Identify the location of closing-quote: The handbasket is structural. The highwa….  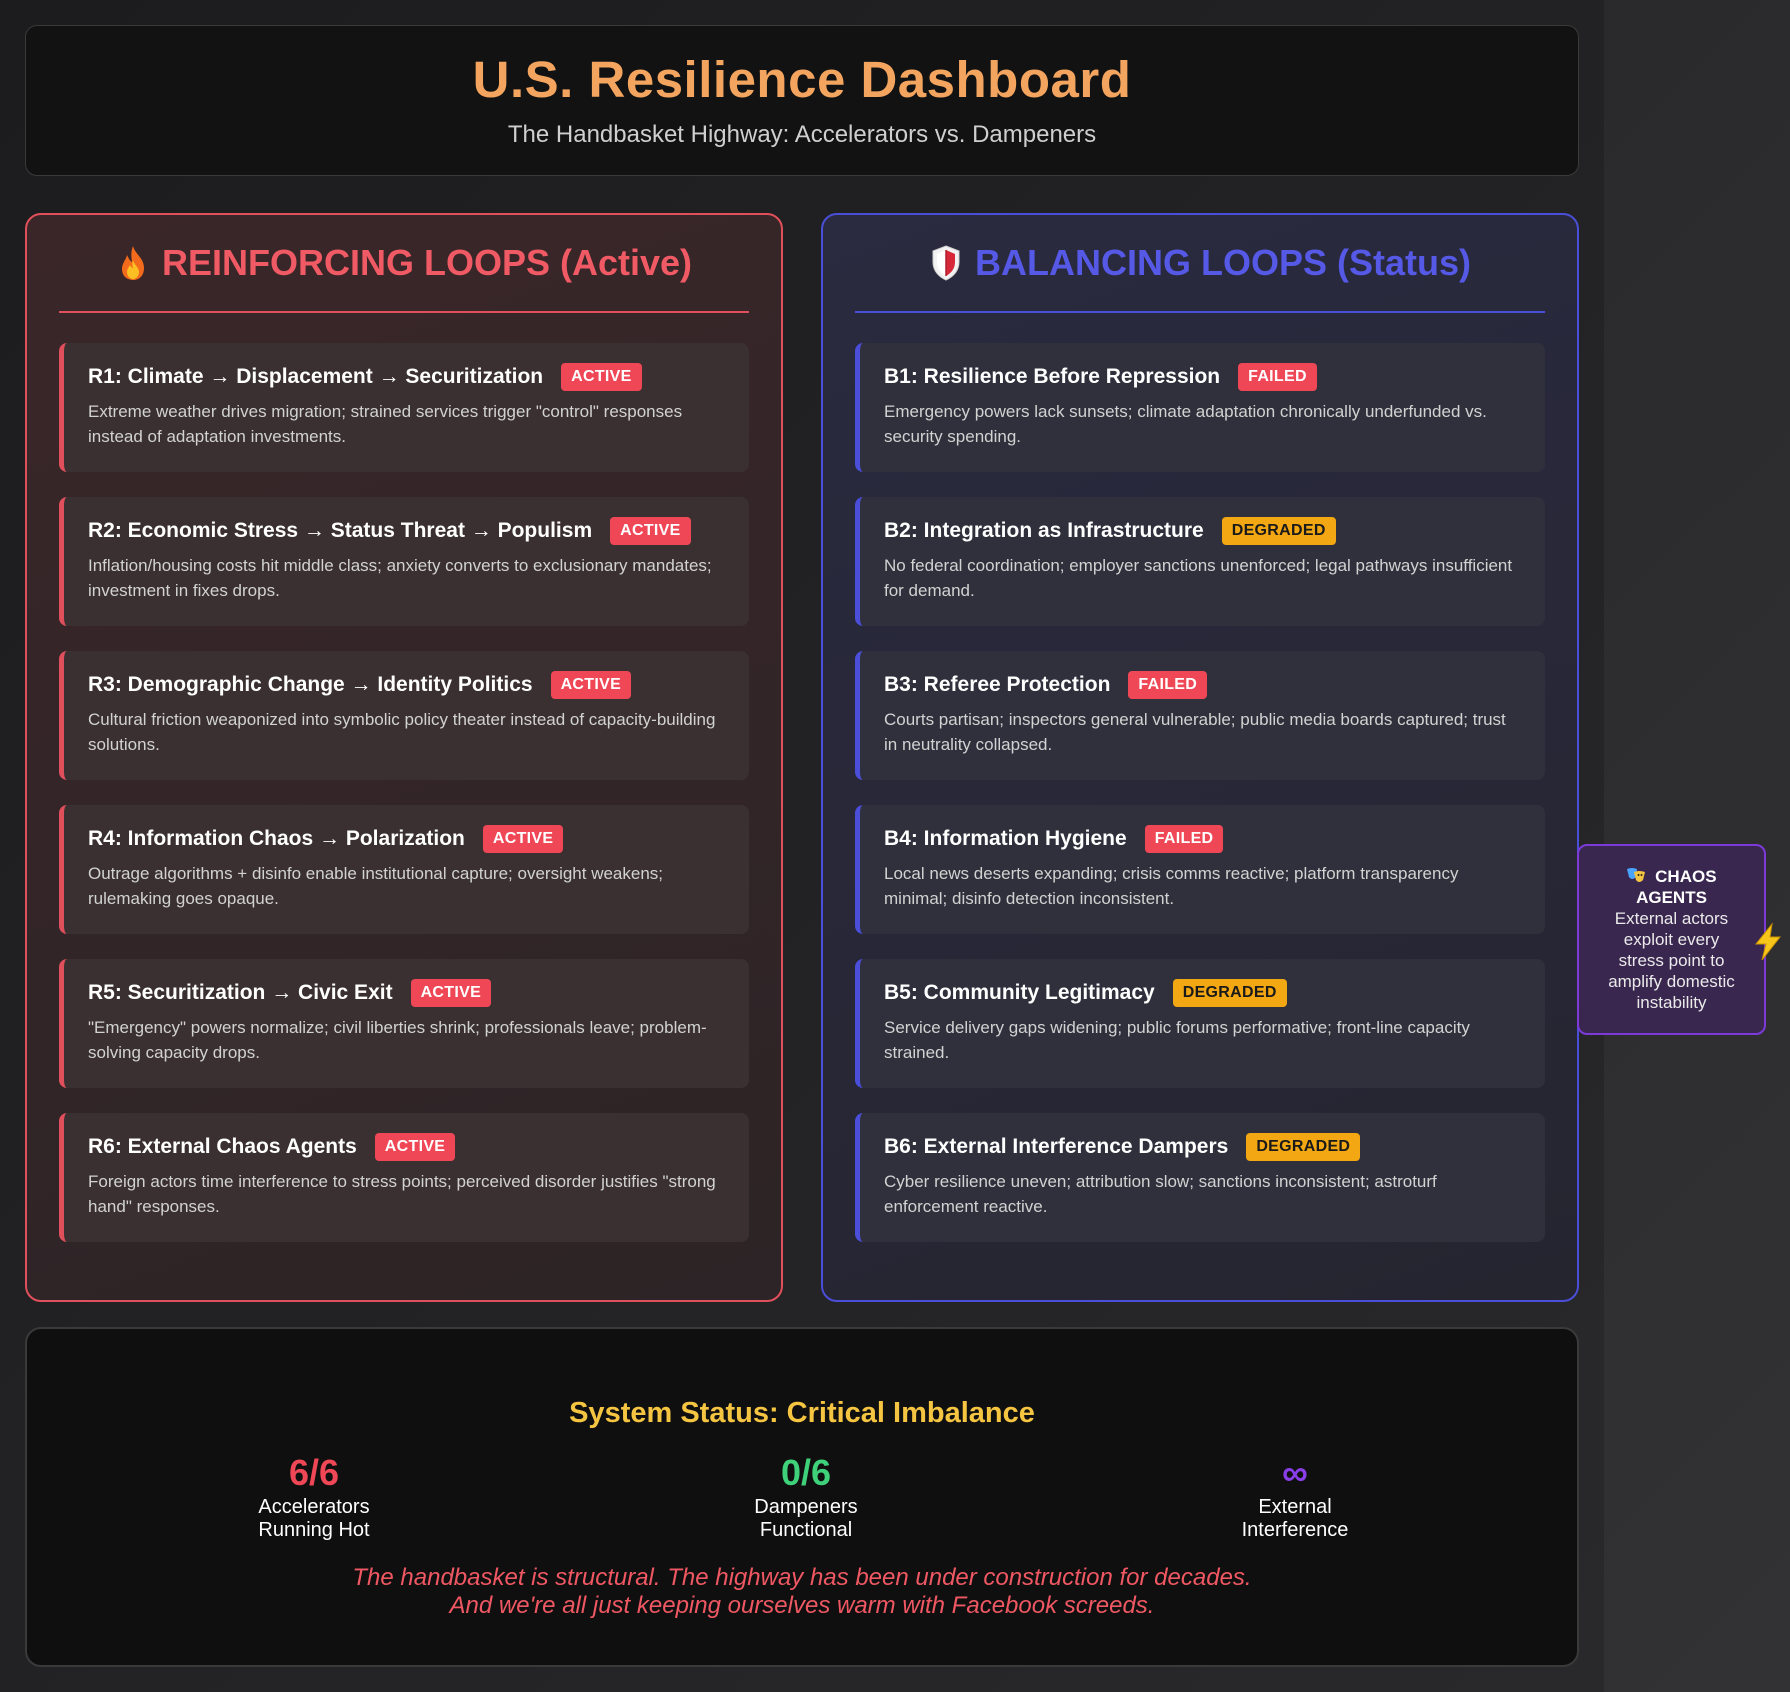
(802, 1592).